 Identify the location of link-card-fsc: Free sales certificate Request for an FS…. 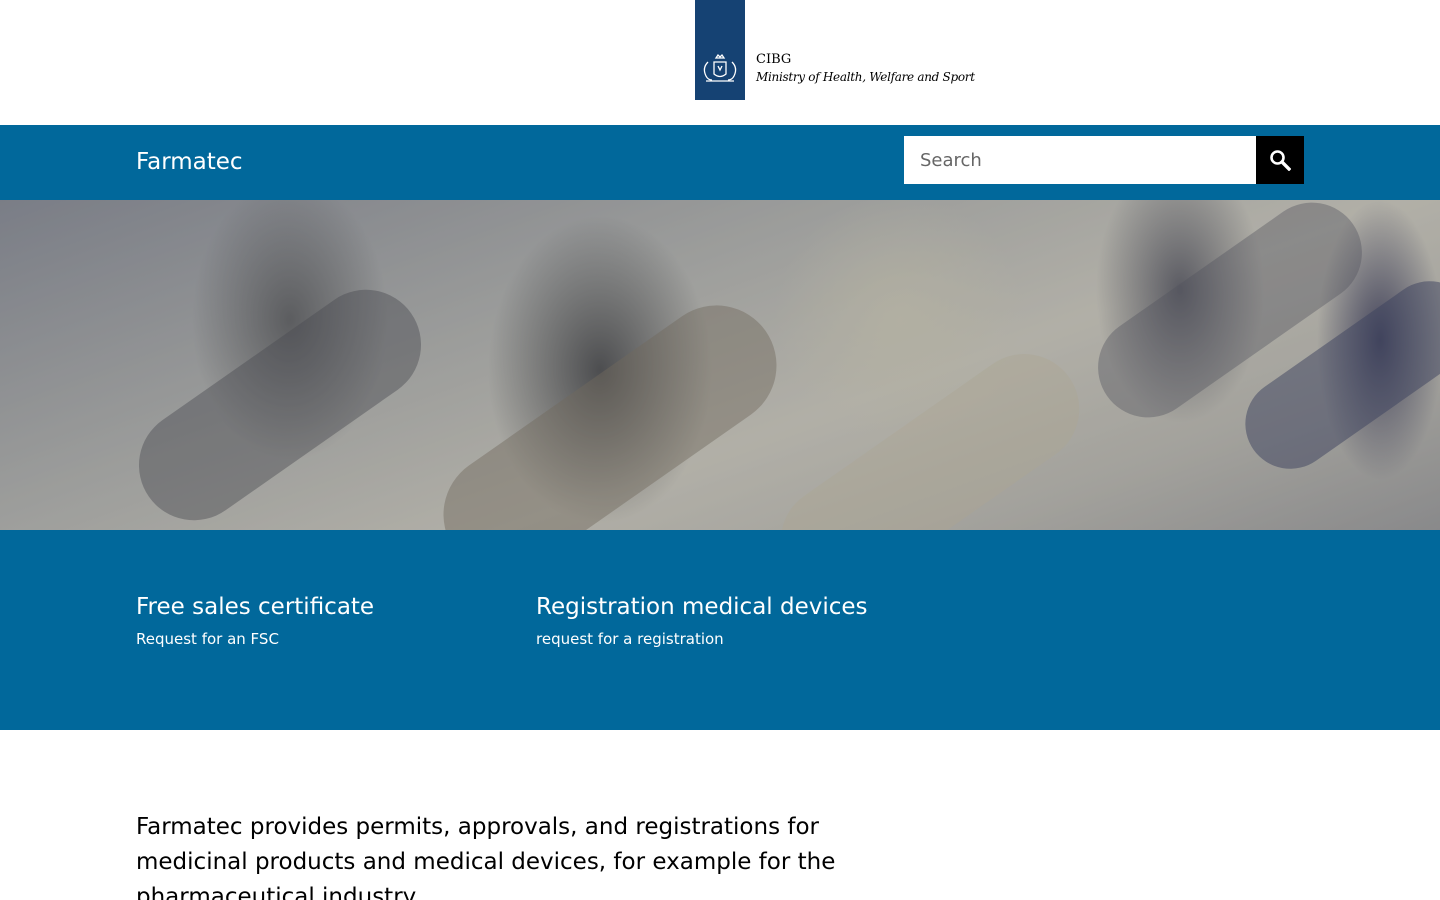
(326, 620).